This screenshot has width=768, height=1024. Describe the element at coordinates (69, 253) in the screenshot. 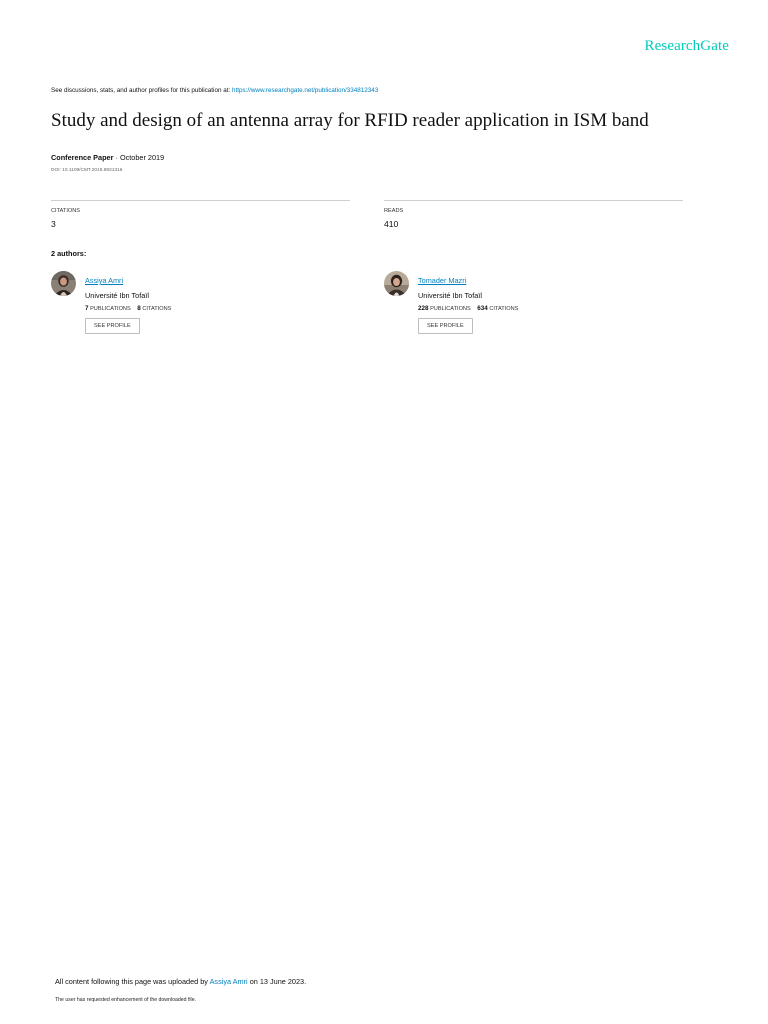

I see `authors-heading: 2 authors:` at that location.